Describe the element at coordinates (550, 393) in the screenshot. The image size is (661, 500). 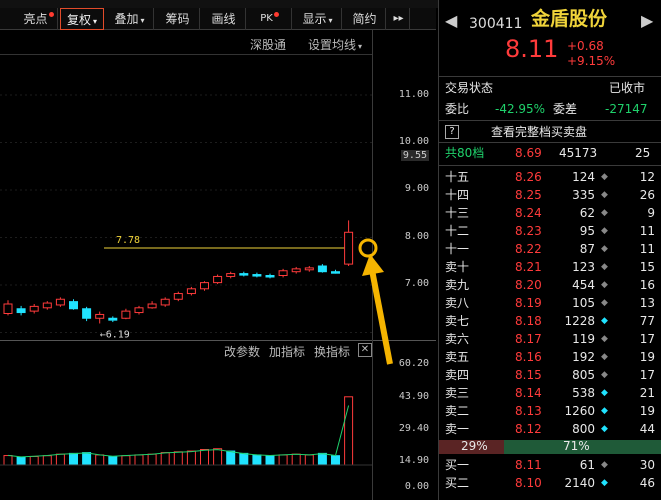
I see `ask-row: 卖三 8.14 538 ◆ 21` at that location.